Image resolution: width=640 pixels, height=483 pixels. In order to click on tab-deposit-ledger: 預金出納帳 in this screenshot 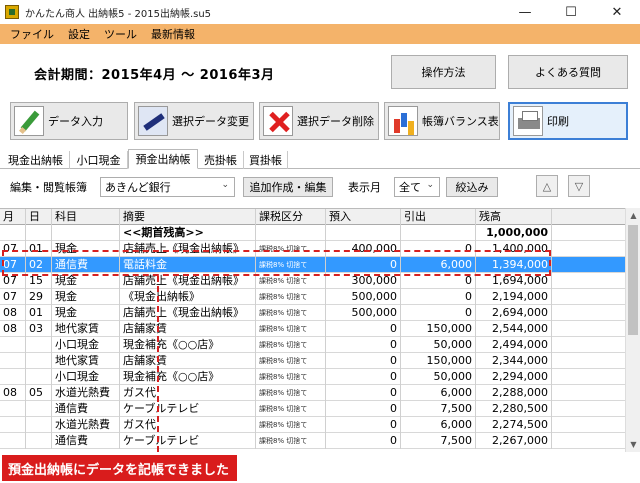, I will do `click(163, 159)`.